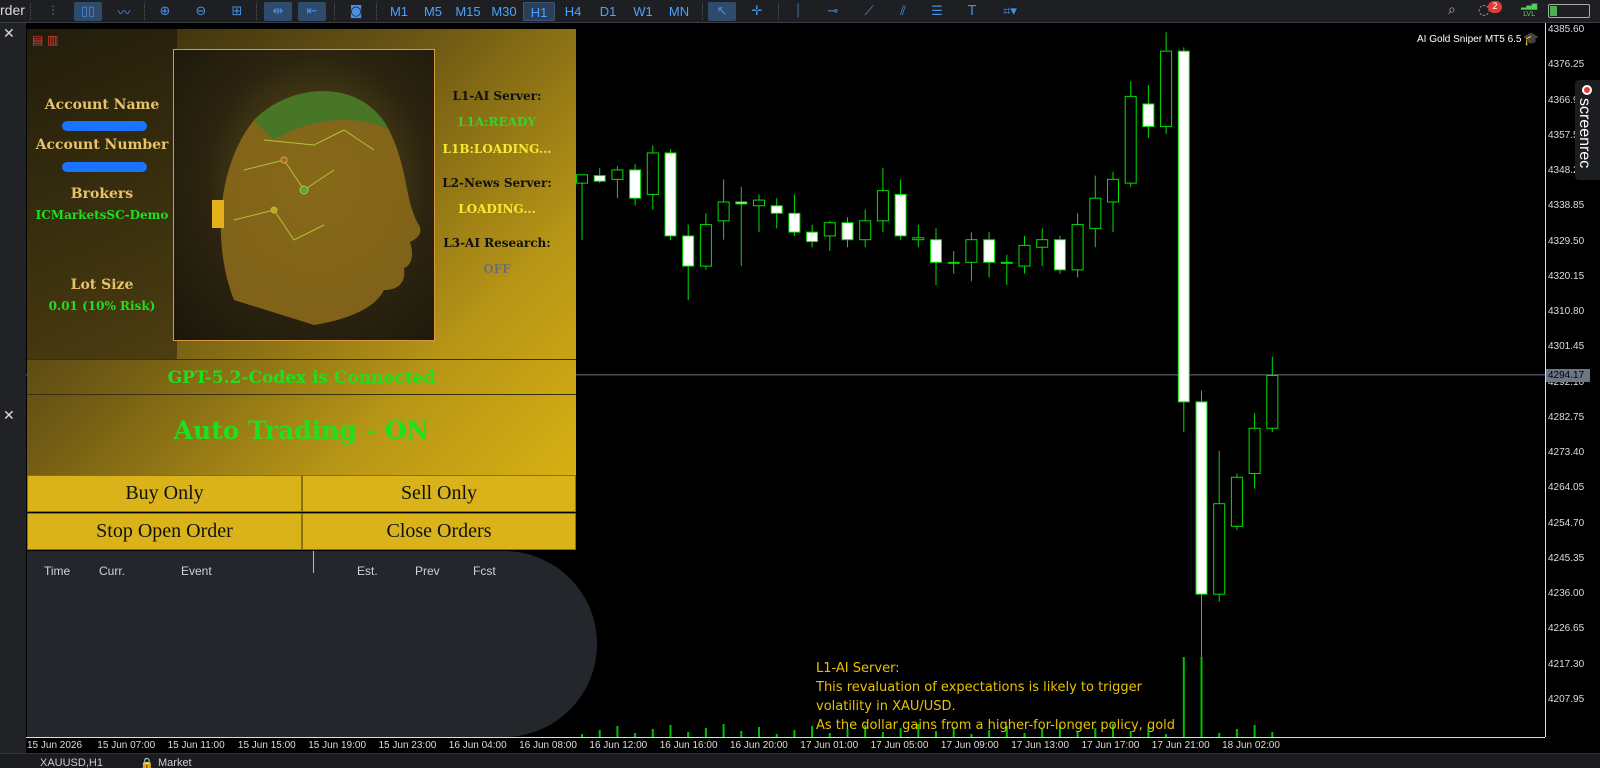 The width and height of the screenshot is (1600, 768). I want to click on connection-status: GPT-5.2-Codex is Connected, so click(301, 377).